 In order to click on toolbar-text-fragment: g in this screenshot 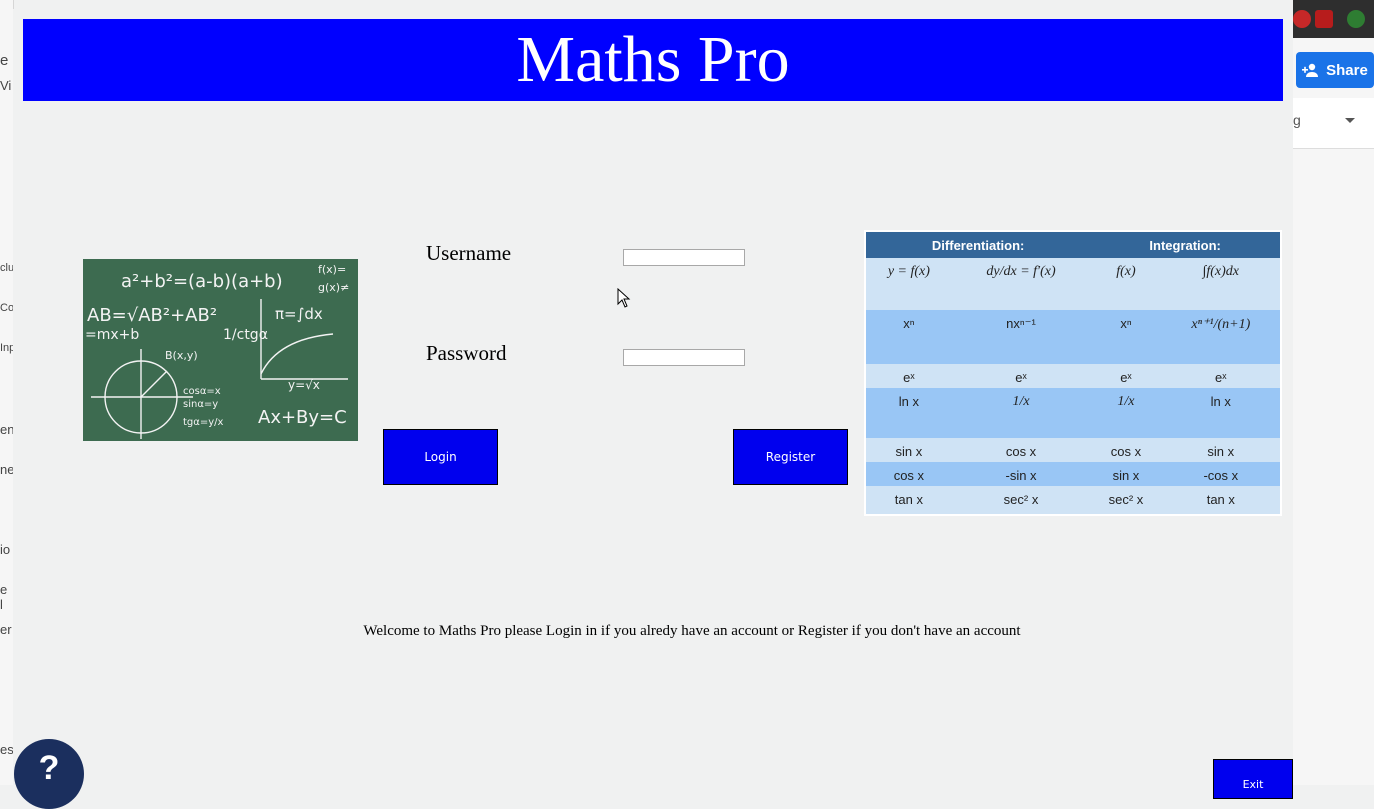, I will do `click(1297, 120)`.